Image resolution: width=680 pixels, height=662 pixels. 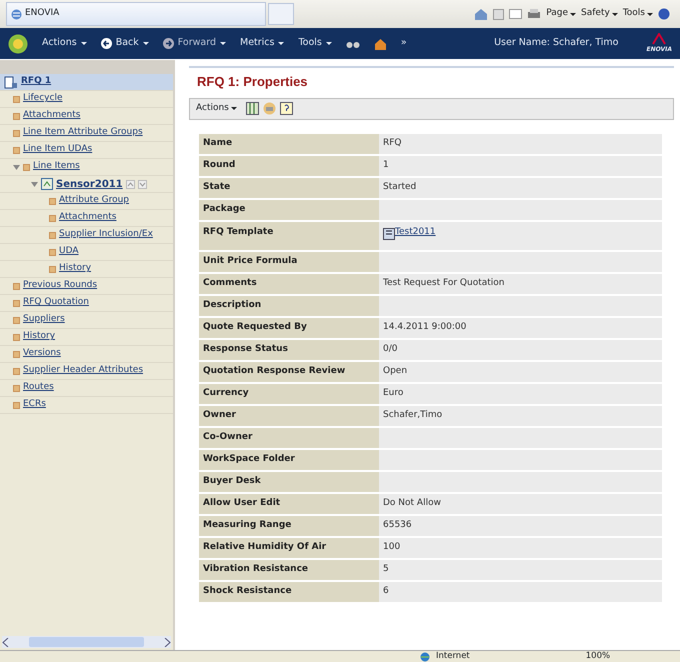 What do you see at coordinates (561, 14) in the screenshot?
I see `menu-button: Page` at bounding box center [561, 14].